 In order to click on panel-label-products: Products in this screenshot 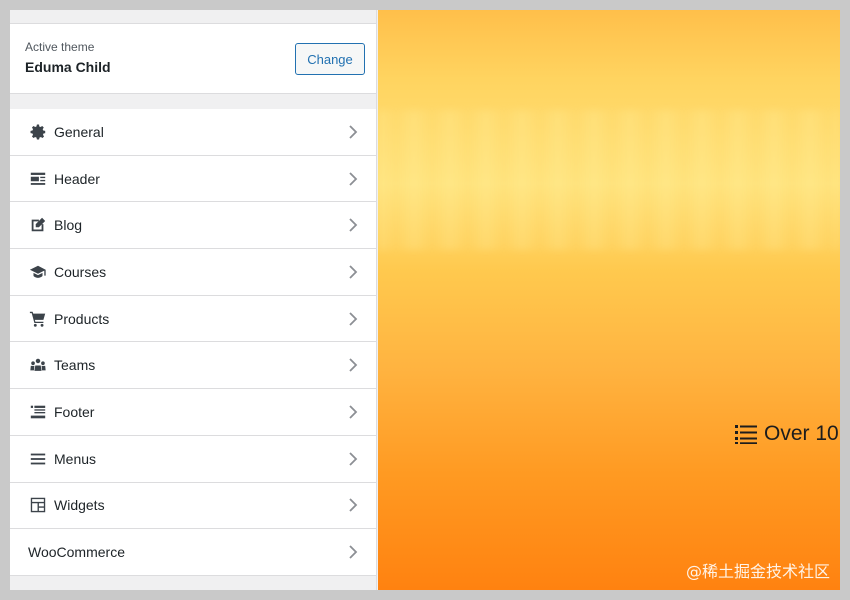, I will do `click(82, 318)`.